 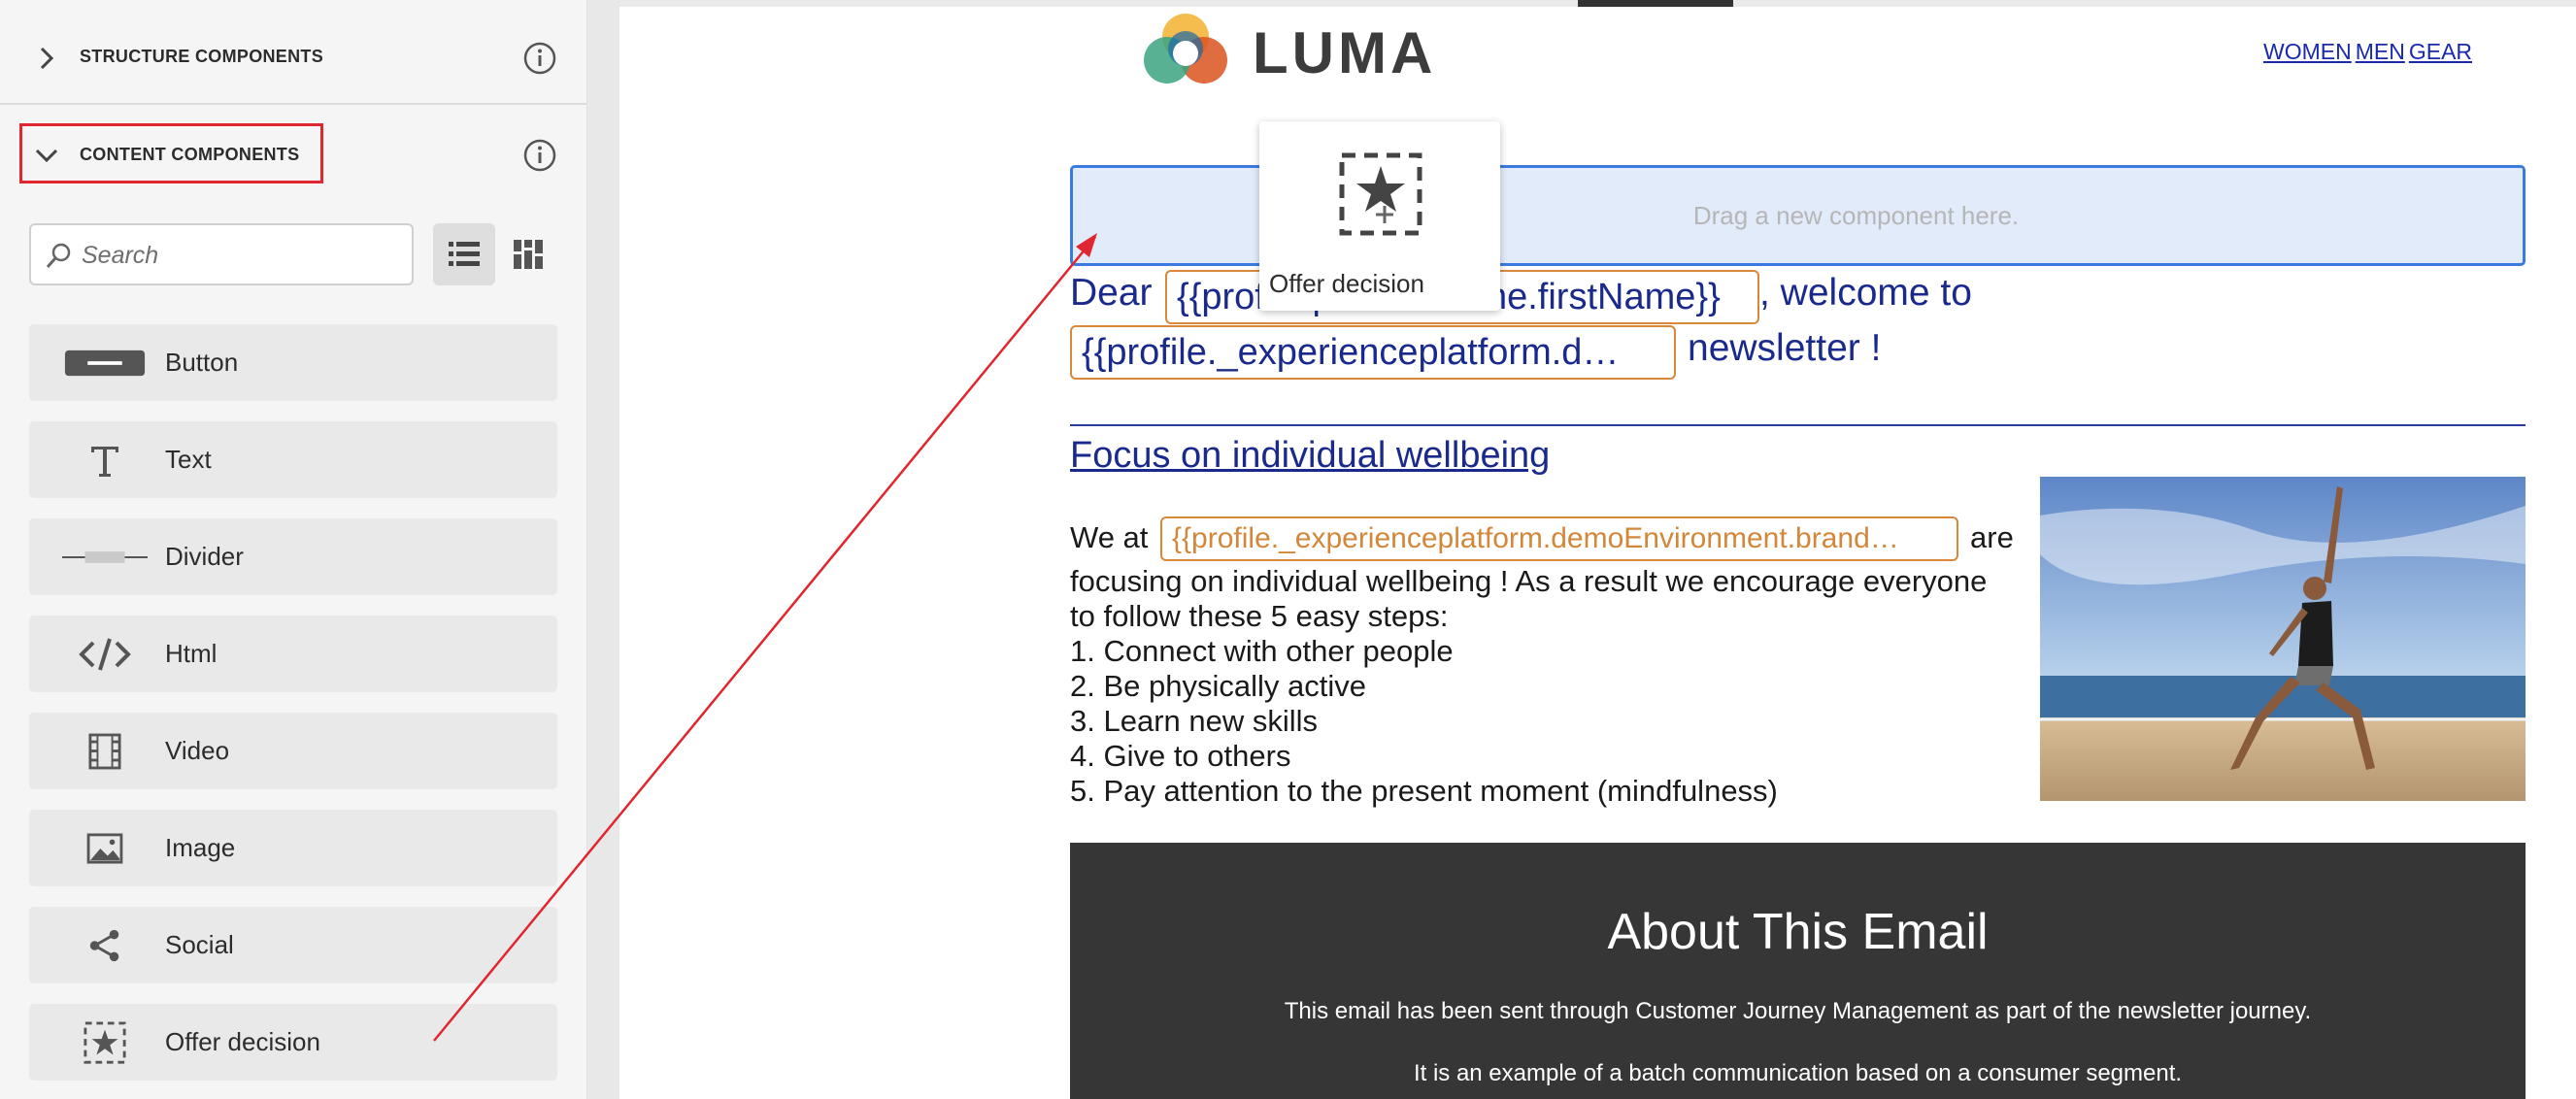 What do you see at coordinates (202, 362) in the screenshot?
I see `component-label: Button` at bounding box center [202, 362].